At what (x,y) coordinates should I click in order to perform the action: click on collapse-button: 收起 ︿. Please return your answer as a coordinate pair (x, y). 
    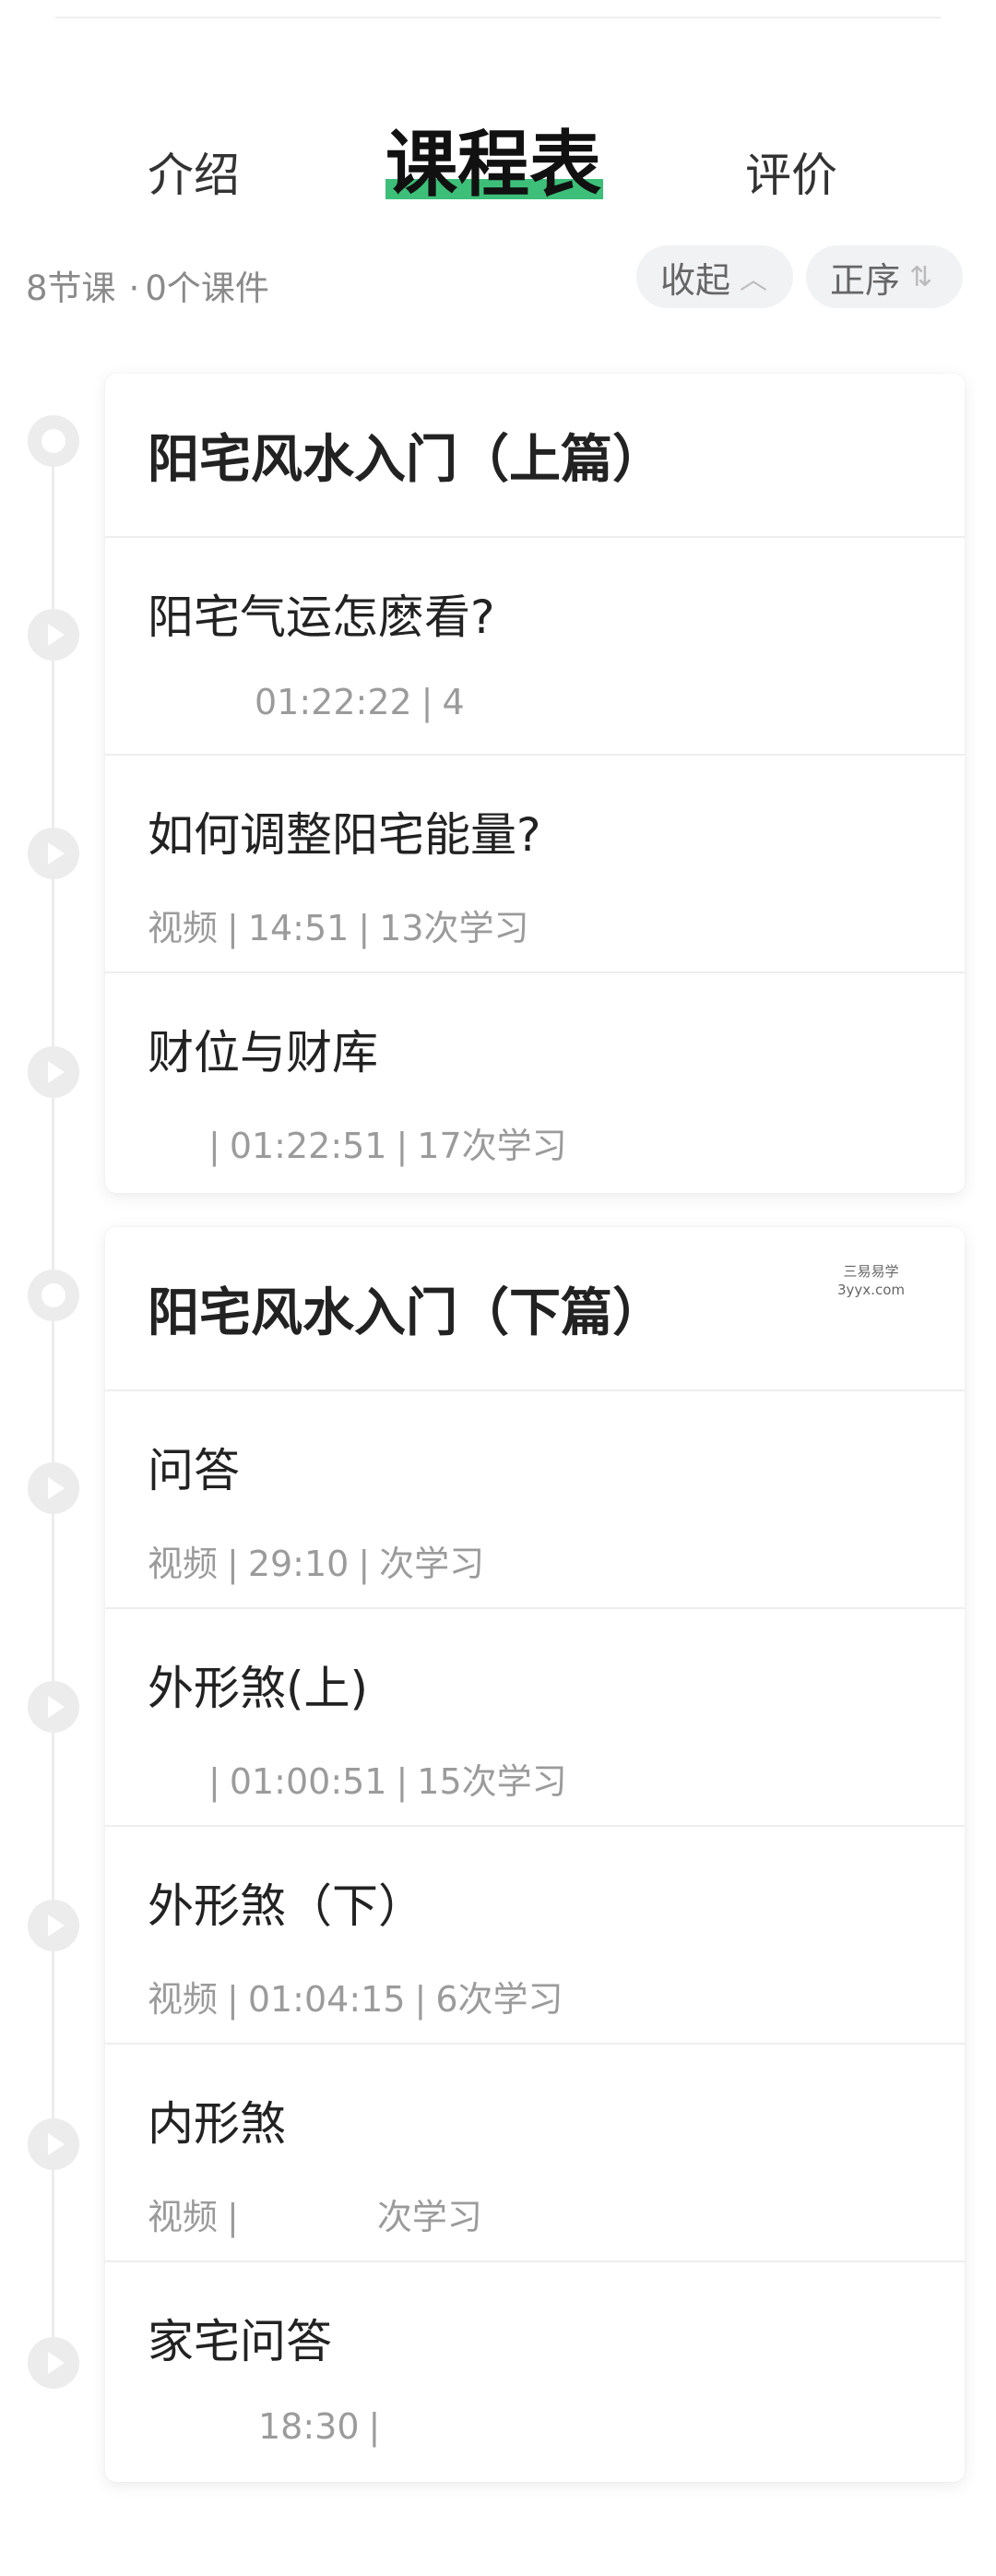
    Looking at the image, I should click on (714, 276).